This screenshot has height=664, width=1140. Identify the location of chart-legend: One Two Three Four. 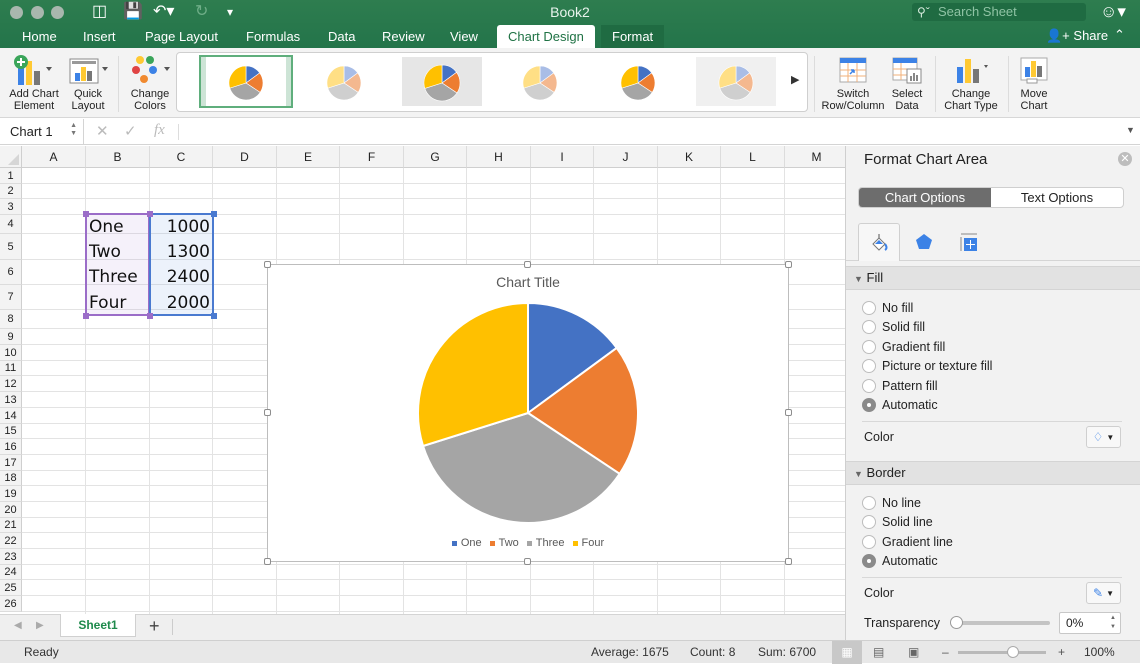
(528, 543).